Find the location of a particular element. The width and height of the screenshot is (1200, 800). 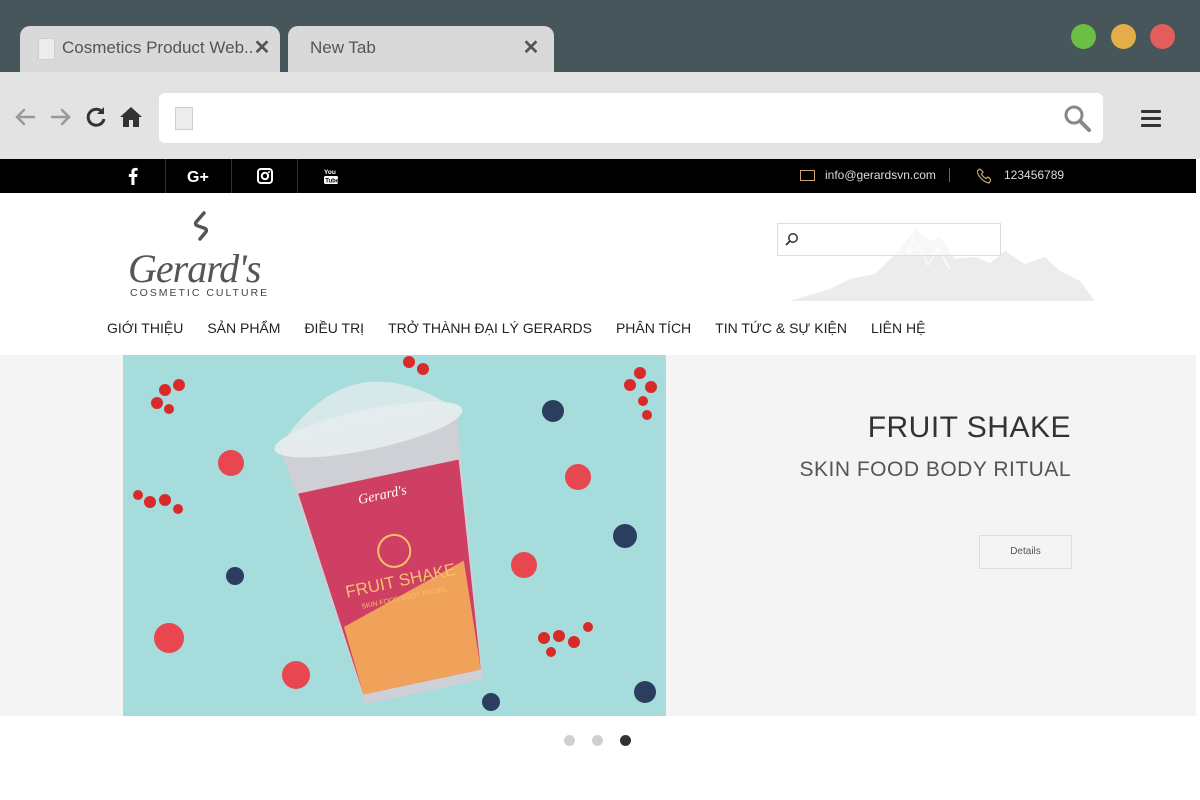

browser-titlebar: Cosmetics Product Web.. ✕ New Tab ✕ is located at coordinates (600, 36).